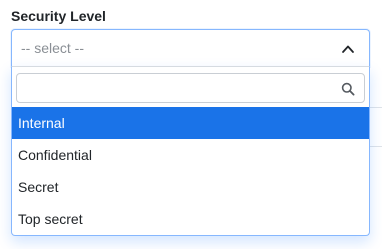  What do you see at coordinates (190, 48) in the screenshot?
I see `security-level-select: -- select --` at bounding box center [190, 48].